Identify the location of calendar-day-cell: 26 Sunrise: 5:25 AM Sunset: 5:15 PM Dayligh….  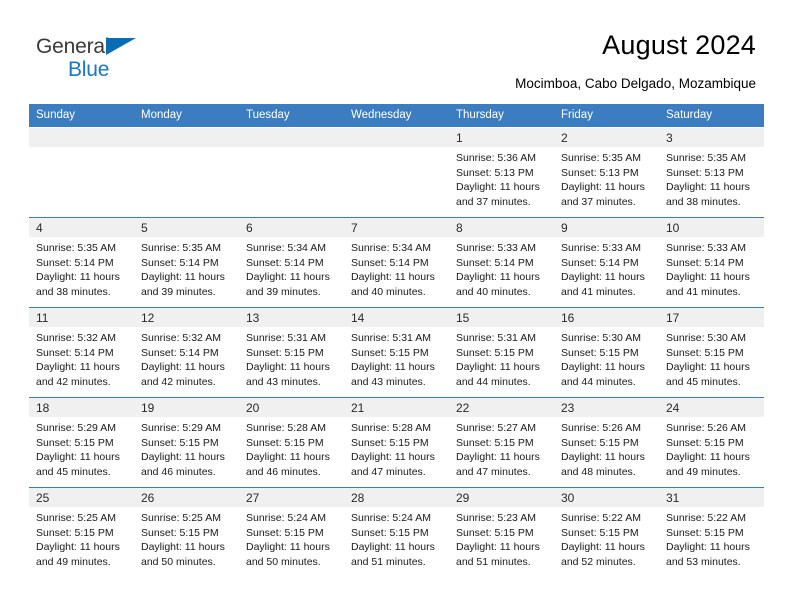
(186, 532).